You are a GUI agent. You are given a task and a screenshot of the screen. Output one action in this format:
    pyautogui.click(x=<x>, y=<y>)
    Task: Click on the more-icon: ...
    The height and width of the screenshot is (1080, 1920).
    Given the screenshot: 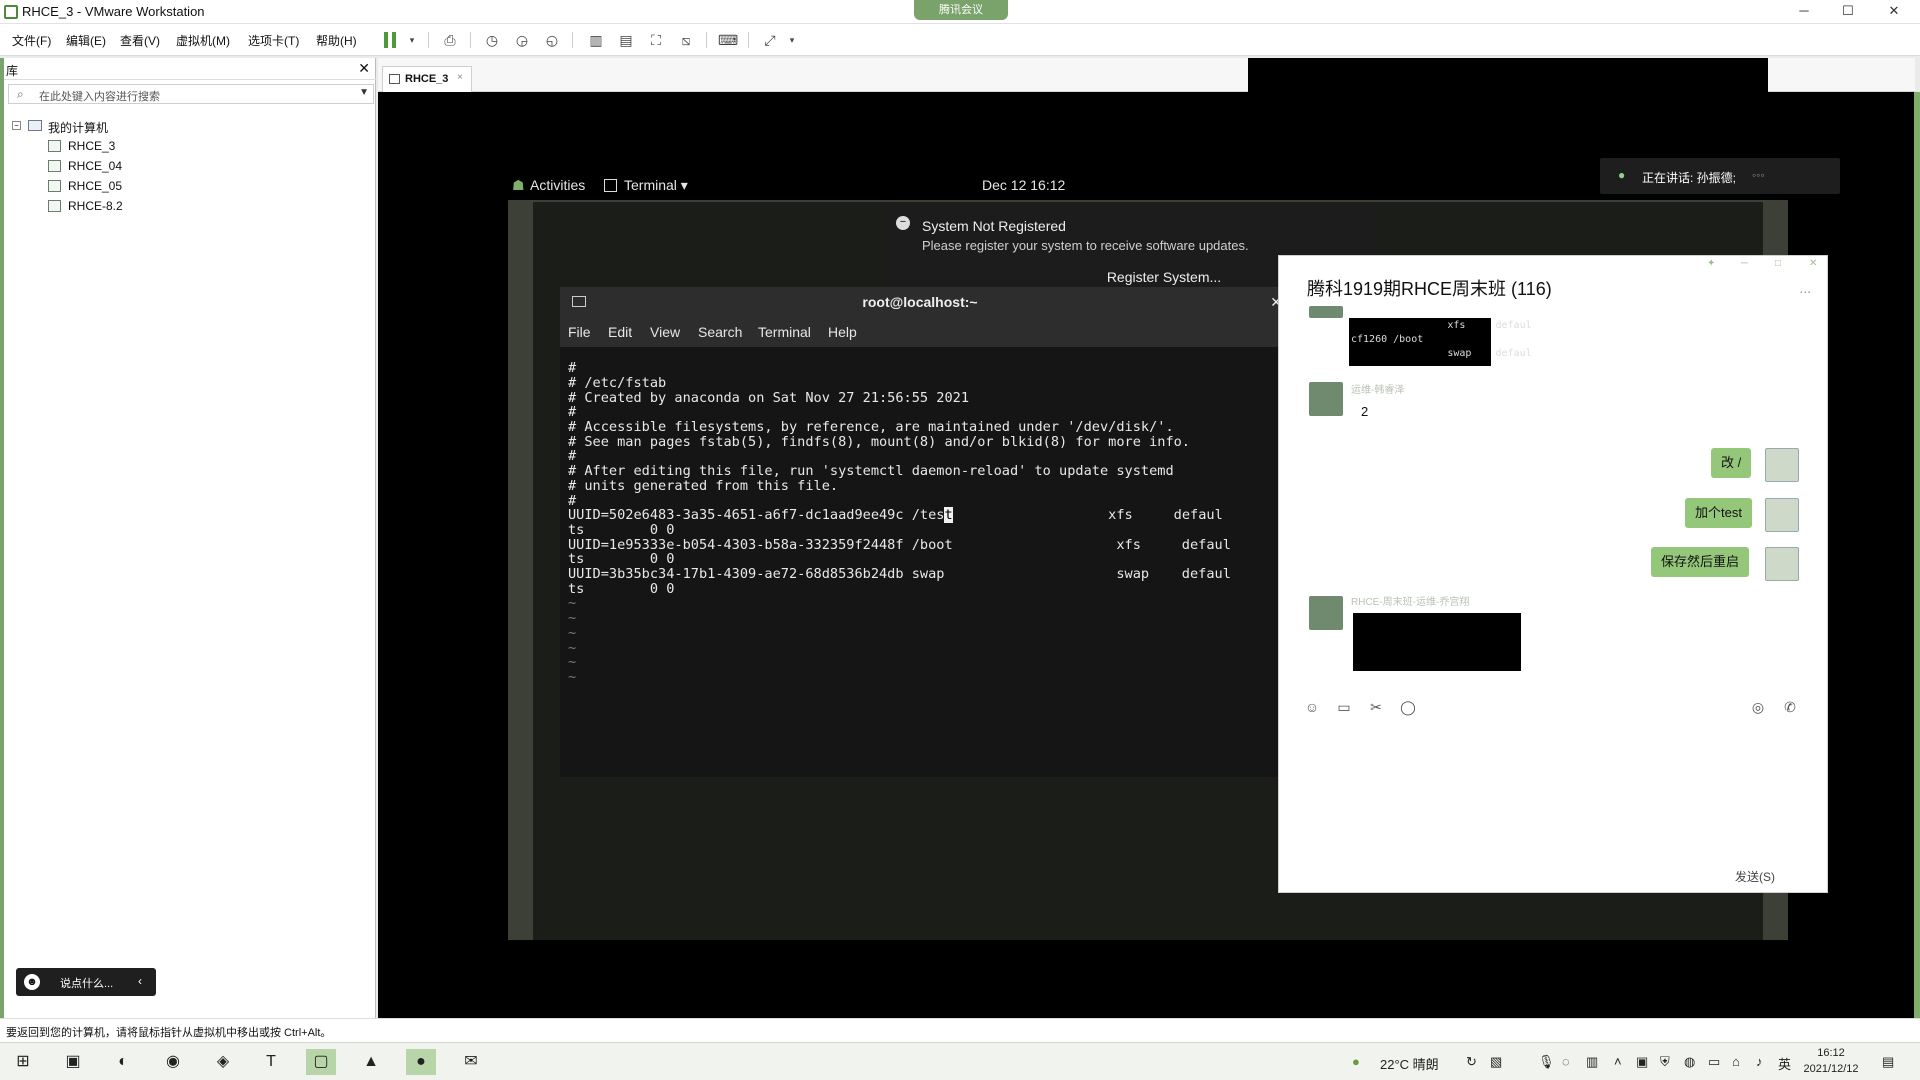 What is the action you would take?
    pyautogui.click(x=1805, y=288)
    